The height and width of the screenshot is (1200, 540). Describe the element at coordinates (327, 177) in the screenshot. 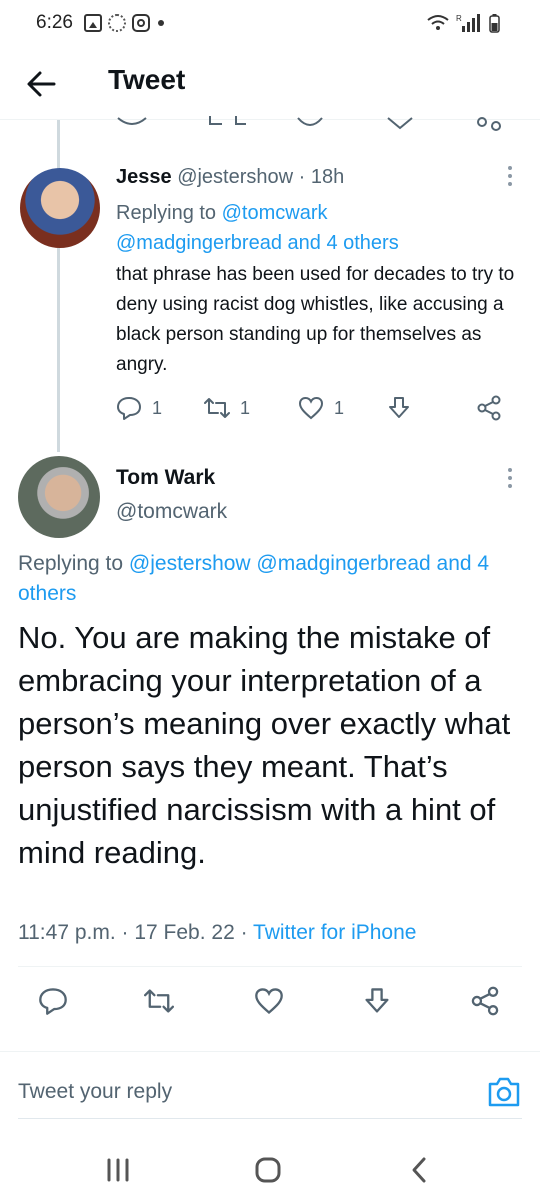

I see `timestamp: 18h` at that location.